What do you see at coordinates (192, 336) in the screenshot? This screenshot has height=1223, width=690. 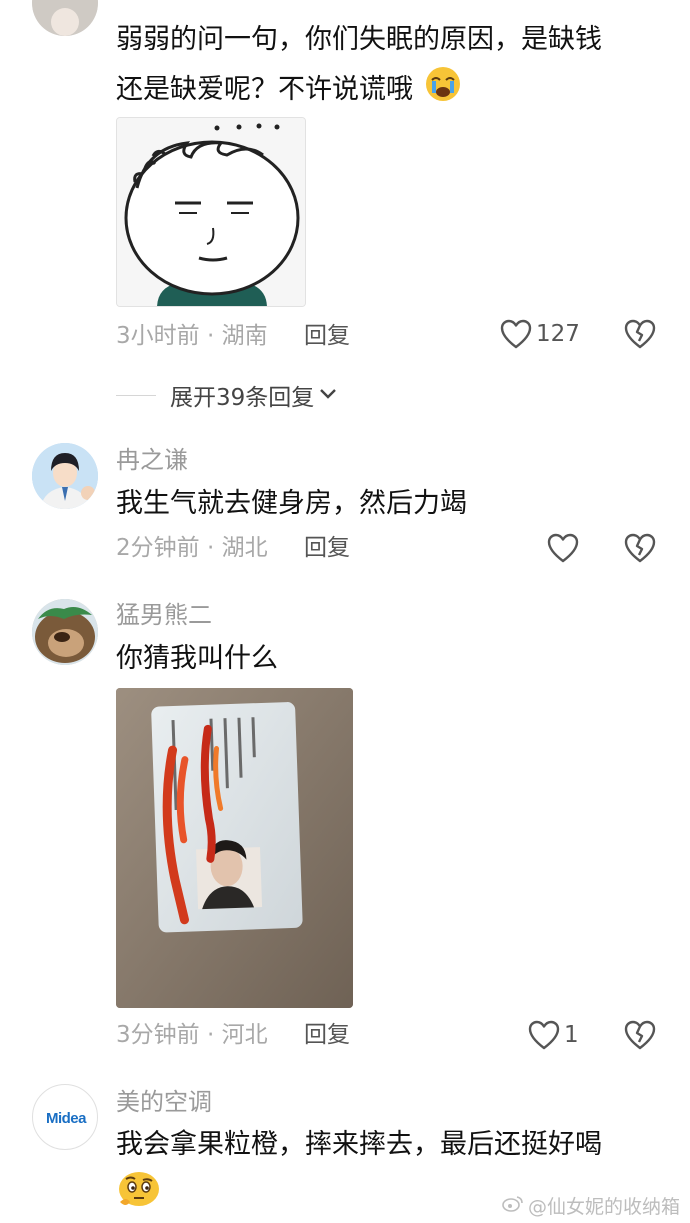 I see `comment-meta: 3小时前 · 湖南` at bounding box center [192, 336].